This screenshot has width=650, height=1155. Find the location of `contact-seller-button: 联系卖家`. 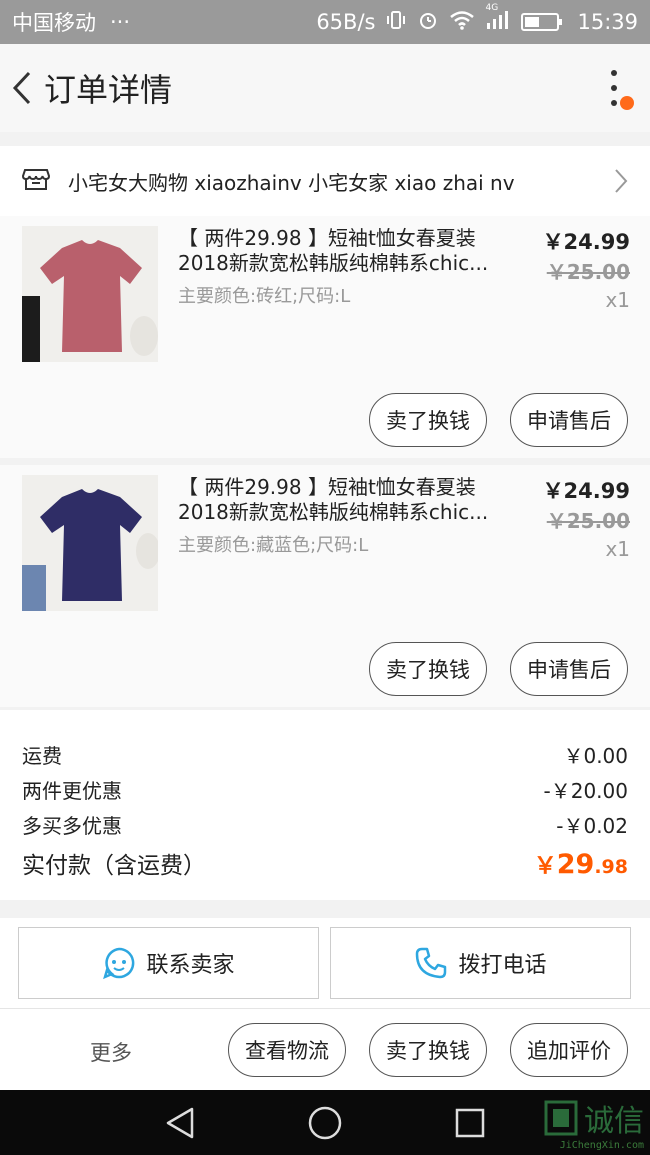

contact-seller-button: 联系卖家 is located at coordinates (168, 963).